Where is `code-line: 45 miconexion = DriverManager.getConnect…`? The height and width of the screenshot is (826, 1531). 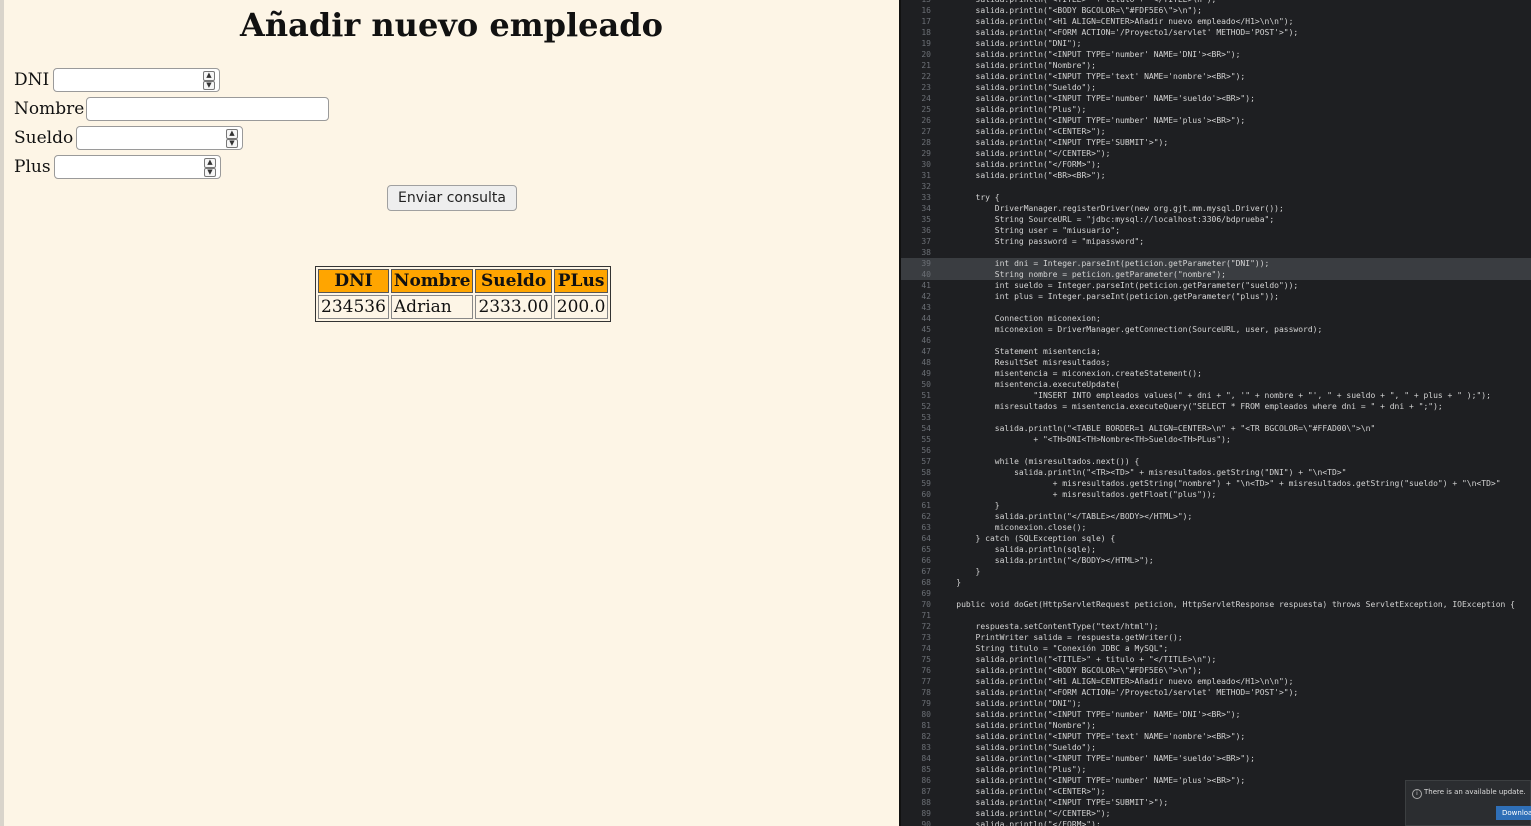
code-line: 45 miconexion = DriverManager.getConnect… is located at coordinates (1216, 329).